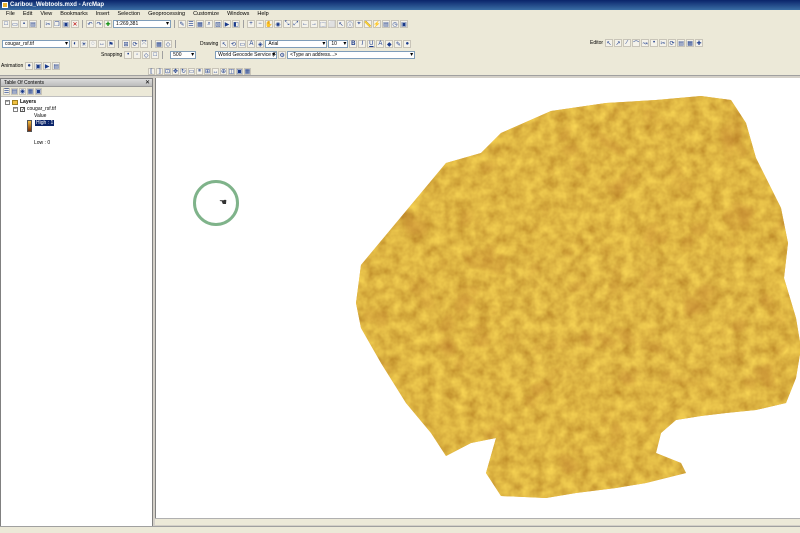 The height and width of the screenshot is (533, 800). Describe the element at coordinates (224, 44) in the screenshot. I see `drawing-select-icon: ↖` at that location.